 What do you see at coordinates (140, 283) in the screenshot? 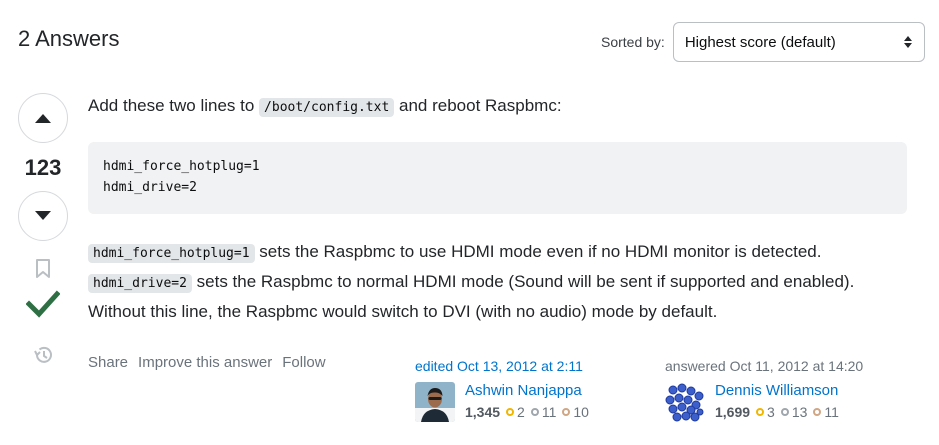
I see `inline-code-drive: hdmi_drive=2` at bounding box center [140, 283].